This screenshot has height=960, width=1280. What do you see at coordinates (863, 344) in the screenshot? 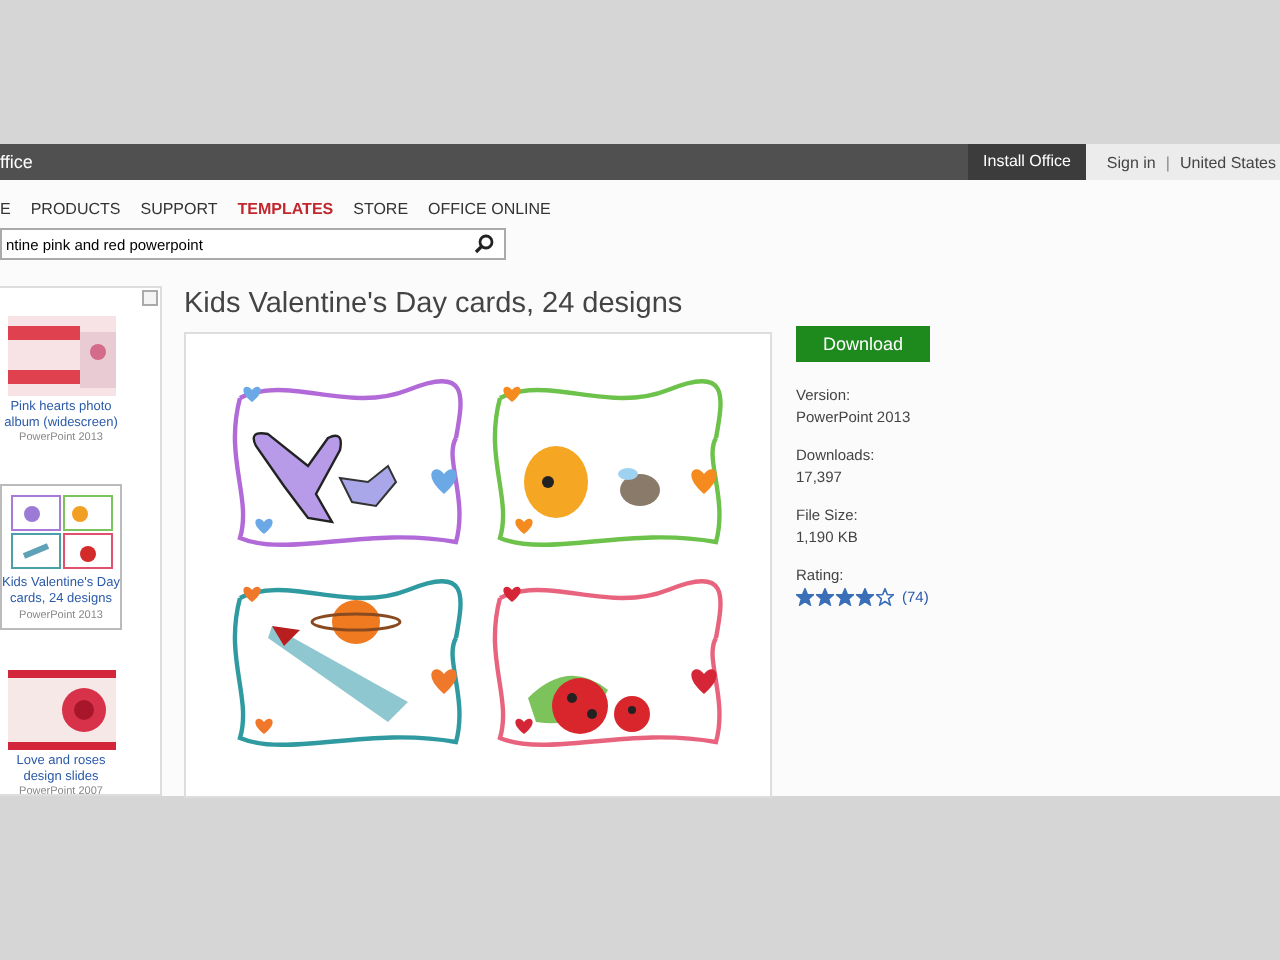
I see `download-button: Download` at bounding box center [863, 344].